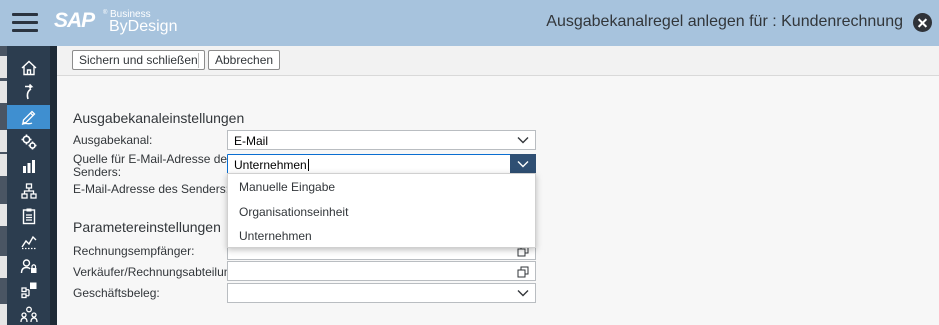 The width and height of the screenshot is (939, 325). I want to click on nav-item-refresh, so click(28, 92).